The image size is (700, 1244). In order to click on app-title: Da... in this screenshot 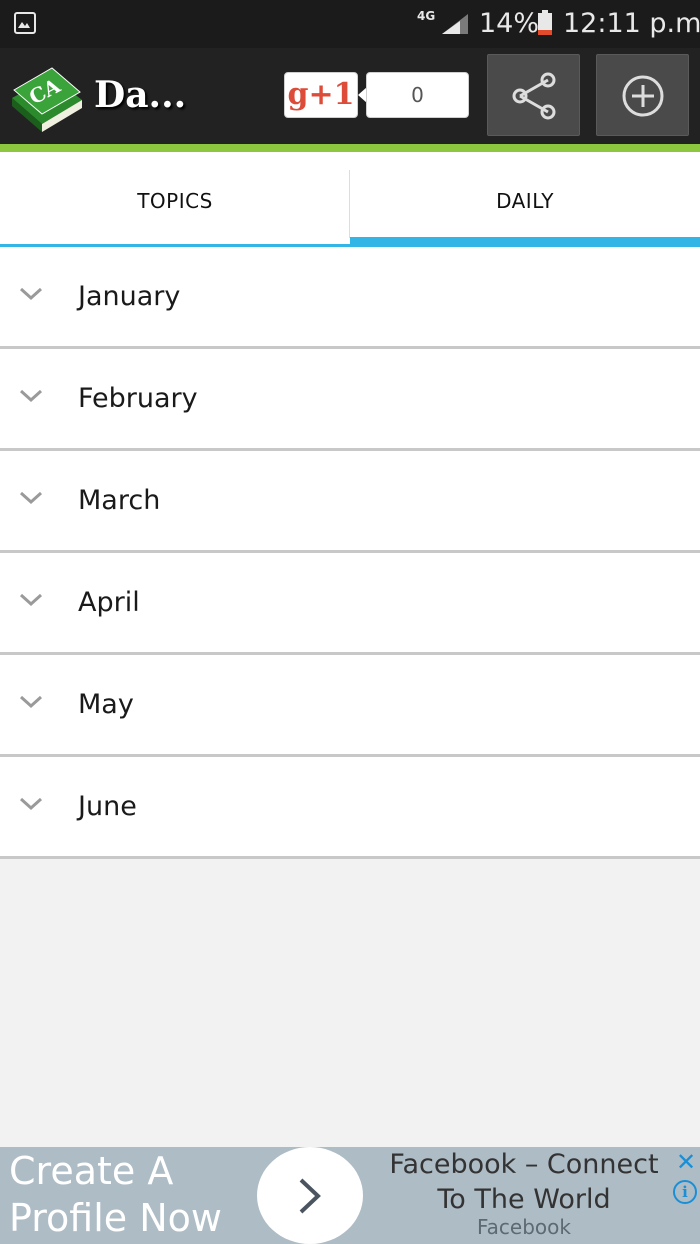, I will do `click(140, 95)`.